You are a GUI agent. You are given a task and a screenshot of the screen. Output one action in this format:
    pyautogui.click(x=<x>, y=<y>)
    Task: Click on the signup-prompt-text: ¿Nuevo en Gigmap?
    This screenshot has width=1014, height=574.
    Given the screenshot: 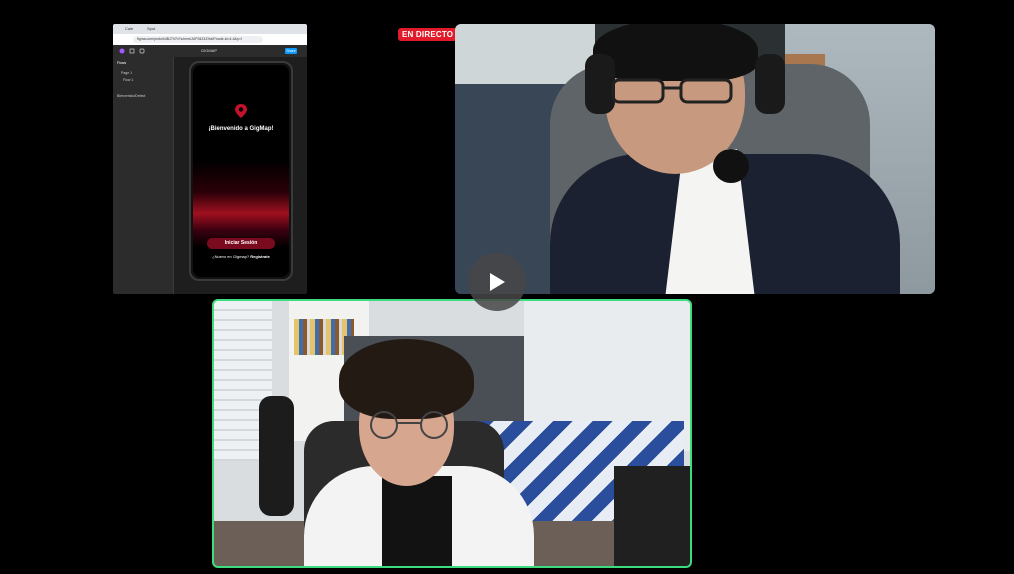 What is the action you would take?
    pyautogui.click(x=231, y=256)
    